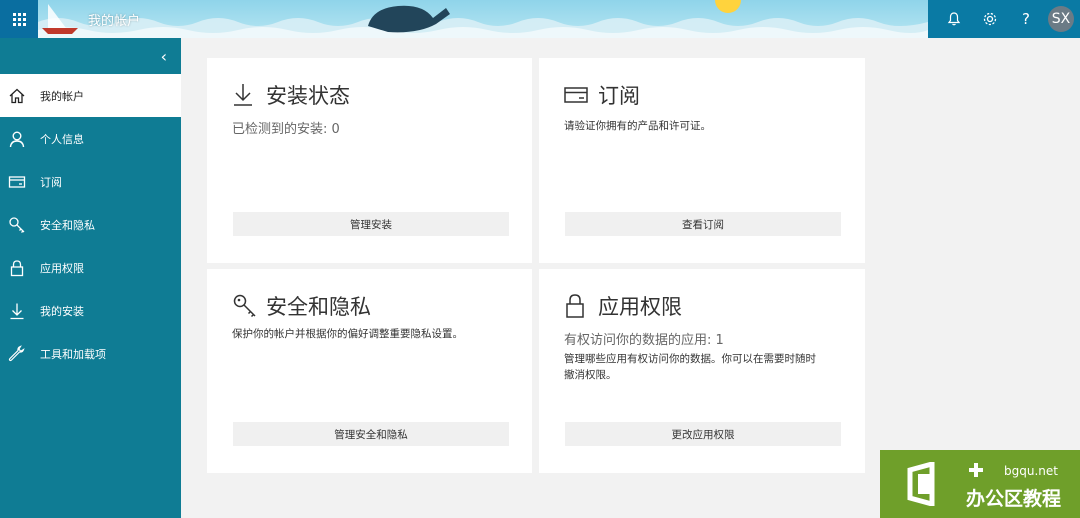 Image resolution: width=1080 pixels, height=518 pixels. What do you see at coordinates (369, 160) in the screenshot?
I see `install-status-card: 安装状态 已检测到的安装: 0 管理安装` at bounding box center [369, 160].